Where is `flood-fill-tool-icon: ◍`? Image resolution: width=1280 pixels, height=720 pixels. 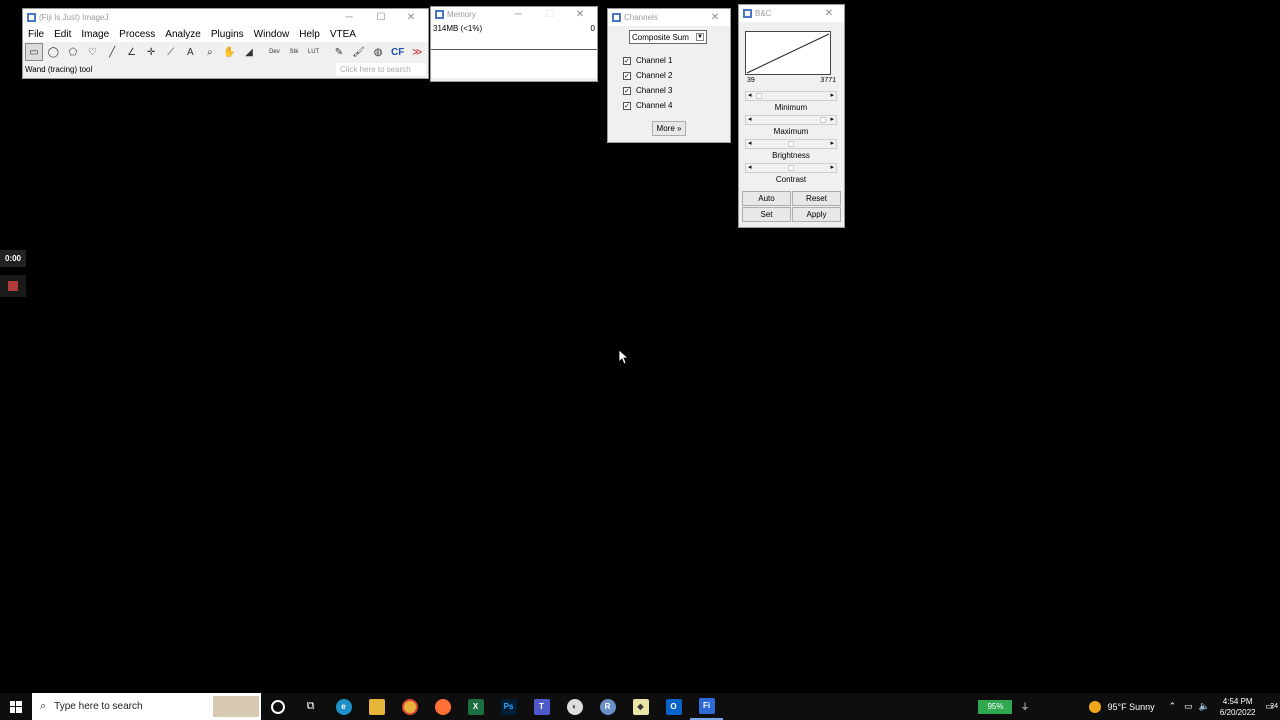 flood-fill-tool-icon: ◍ is located at coordinates (378, 52).